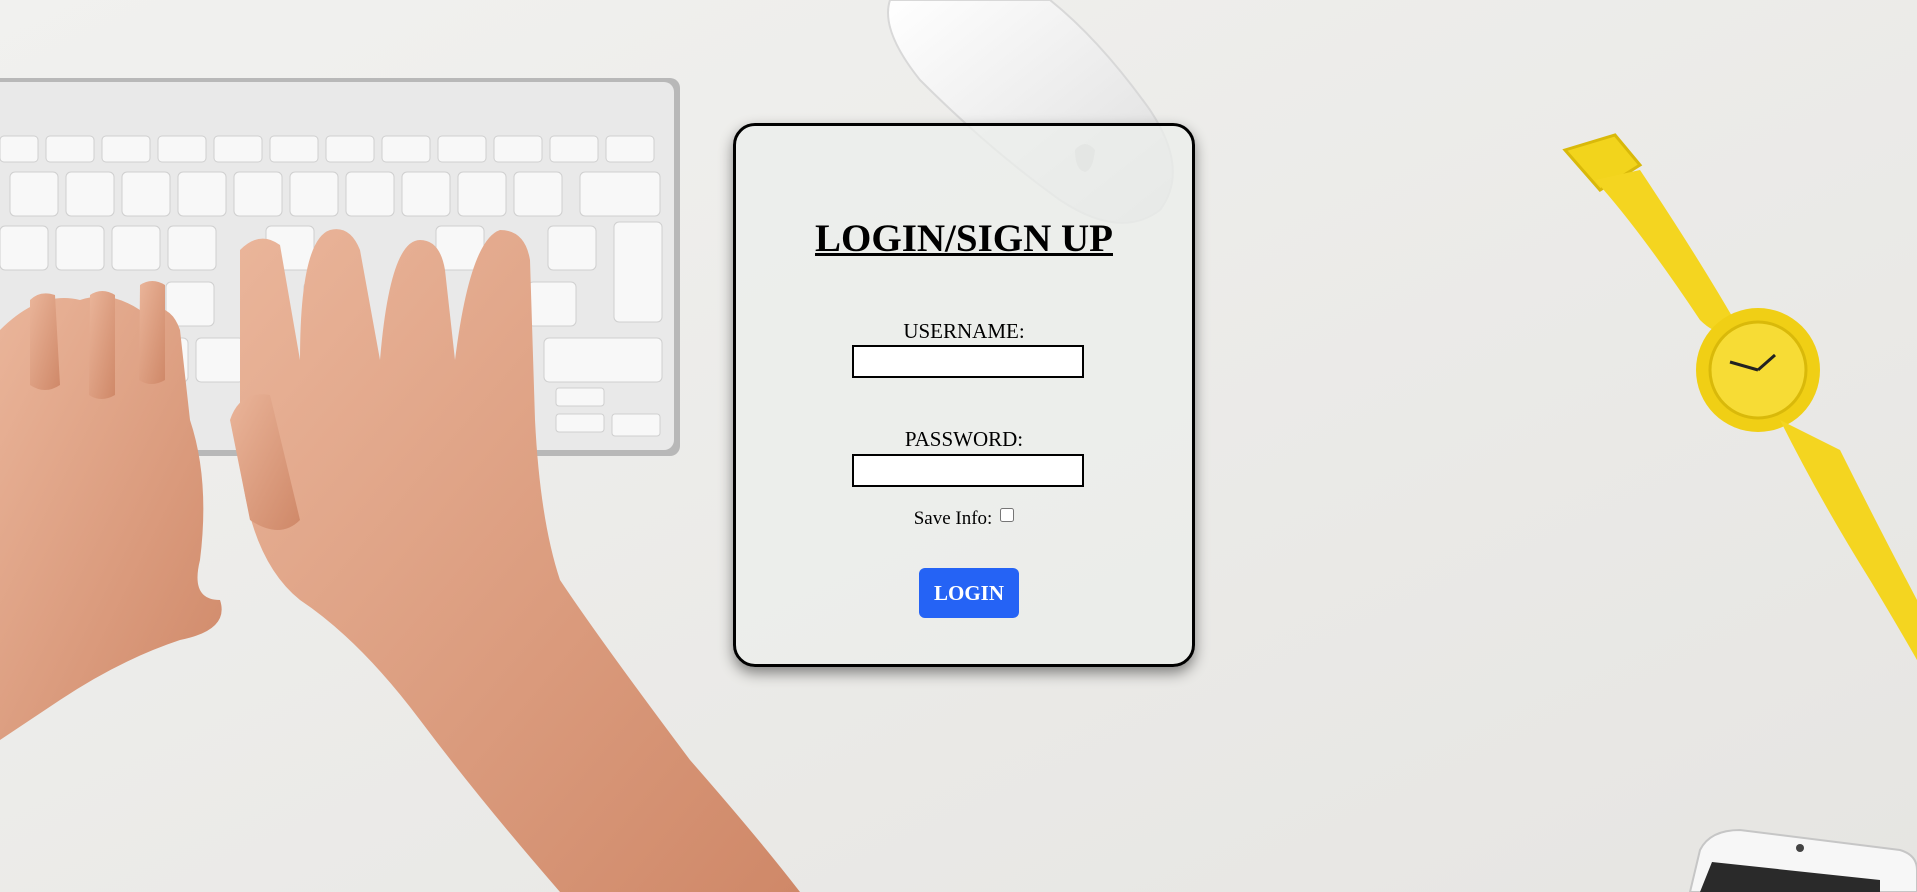 This screenshot has width=1917, height=892. Describe the element at coordinates (964, 238) in the screenshot. I see `login-title: LOGIN/SIGN UP` at that location.